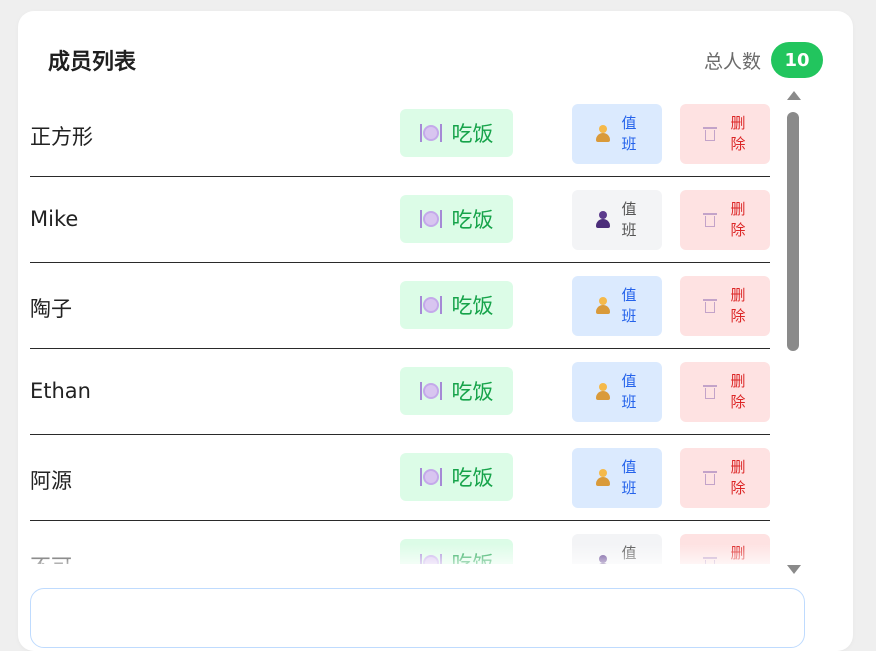 Image resolution: width=876 pixels, height=651 pixels. I want to click on member-row: 陶子 吃饭 值班 删除, so click(400, 306).